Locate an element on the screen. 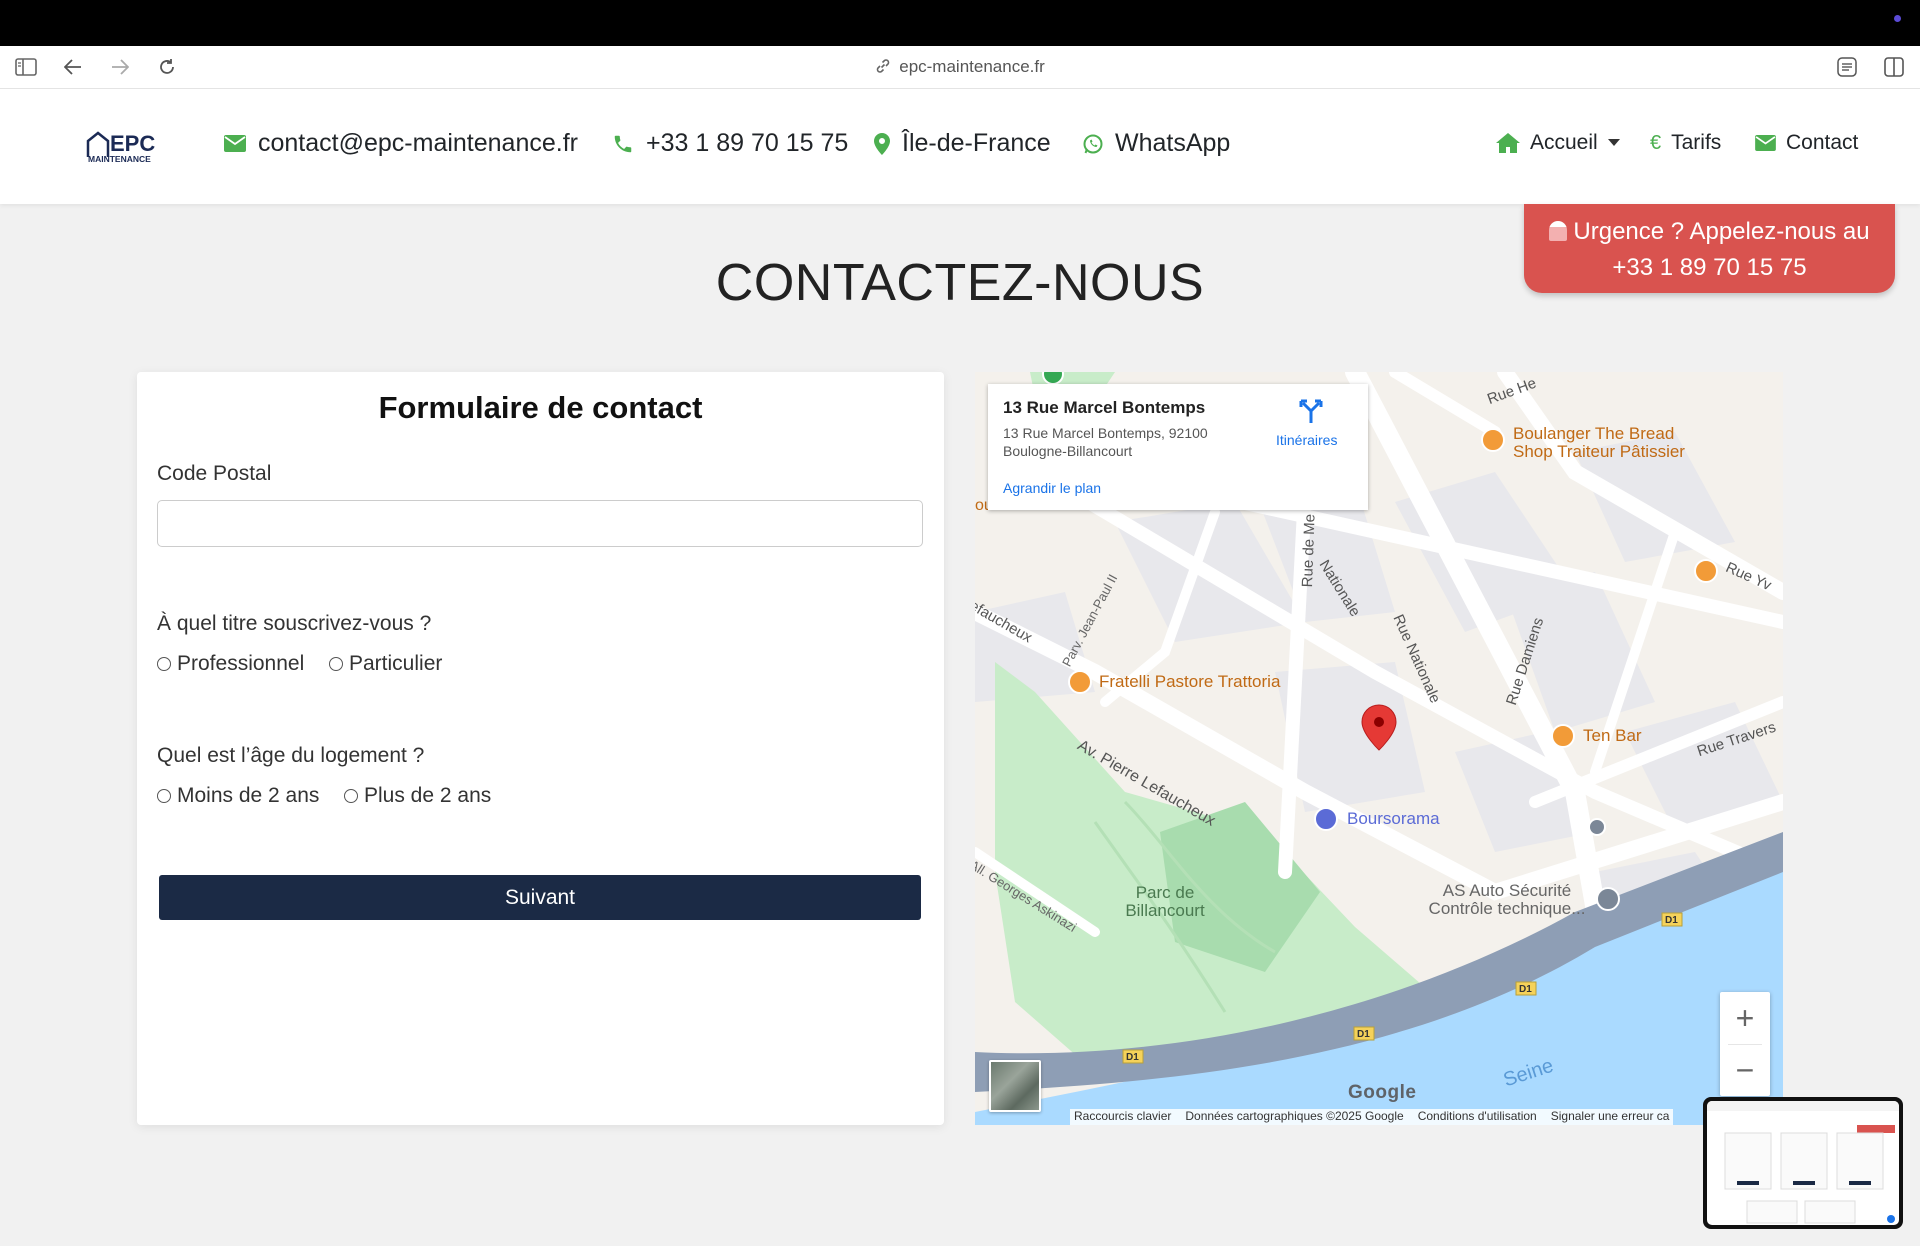 The image size is (1920, 1246). map-pin-icon is located at coordinates (882, 143).